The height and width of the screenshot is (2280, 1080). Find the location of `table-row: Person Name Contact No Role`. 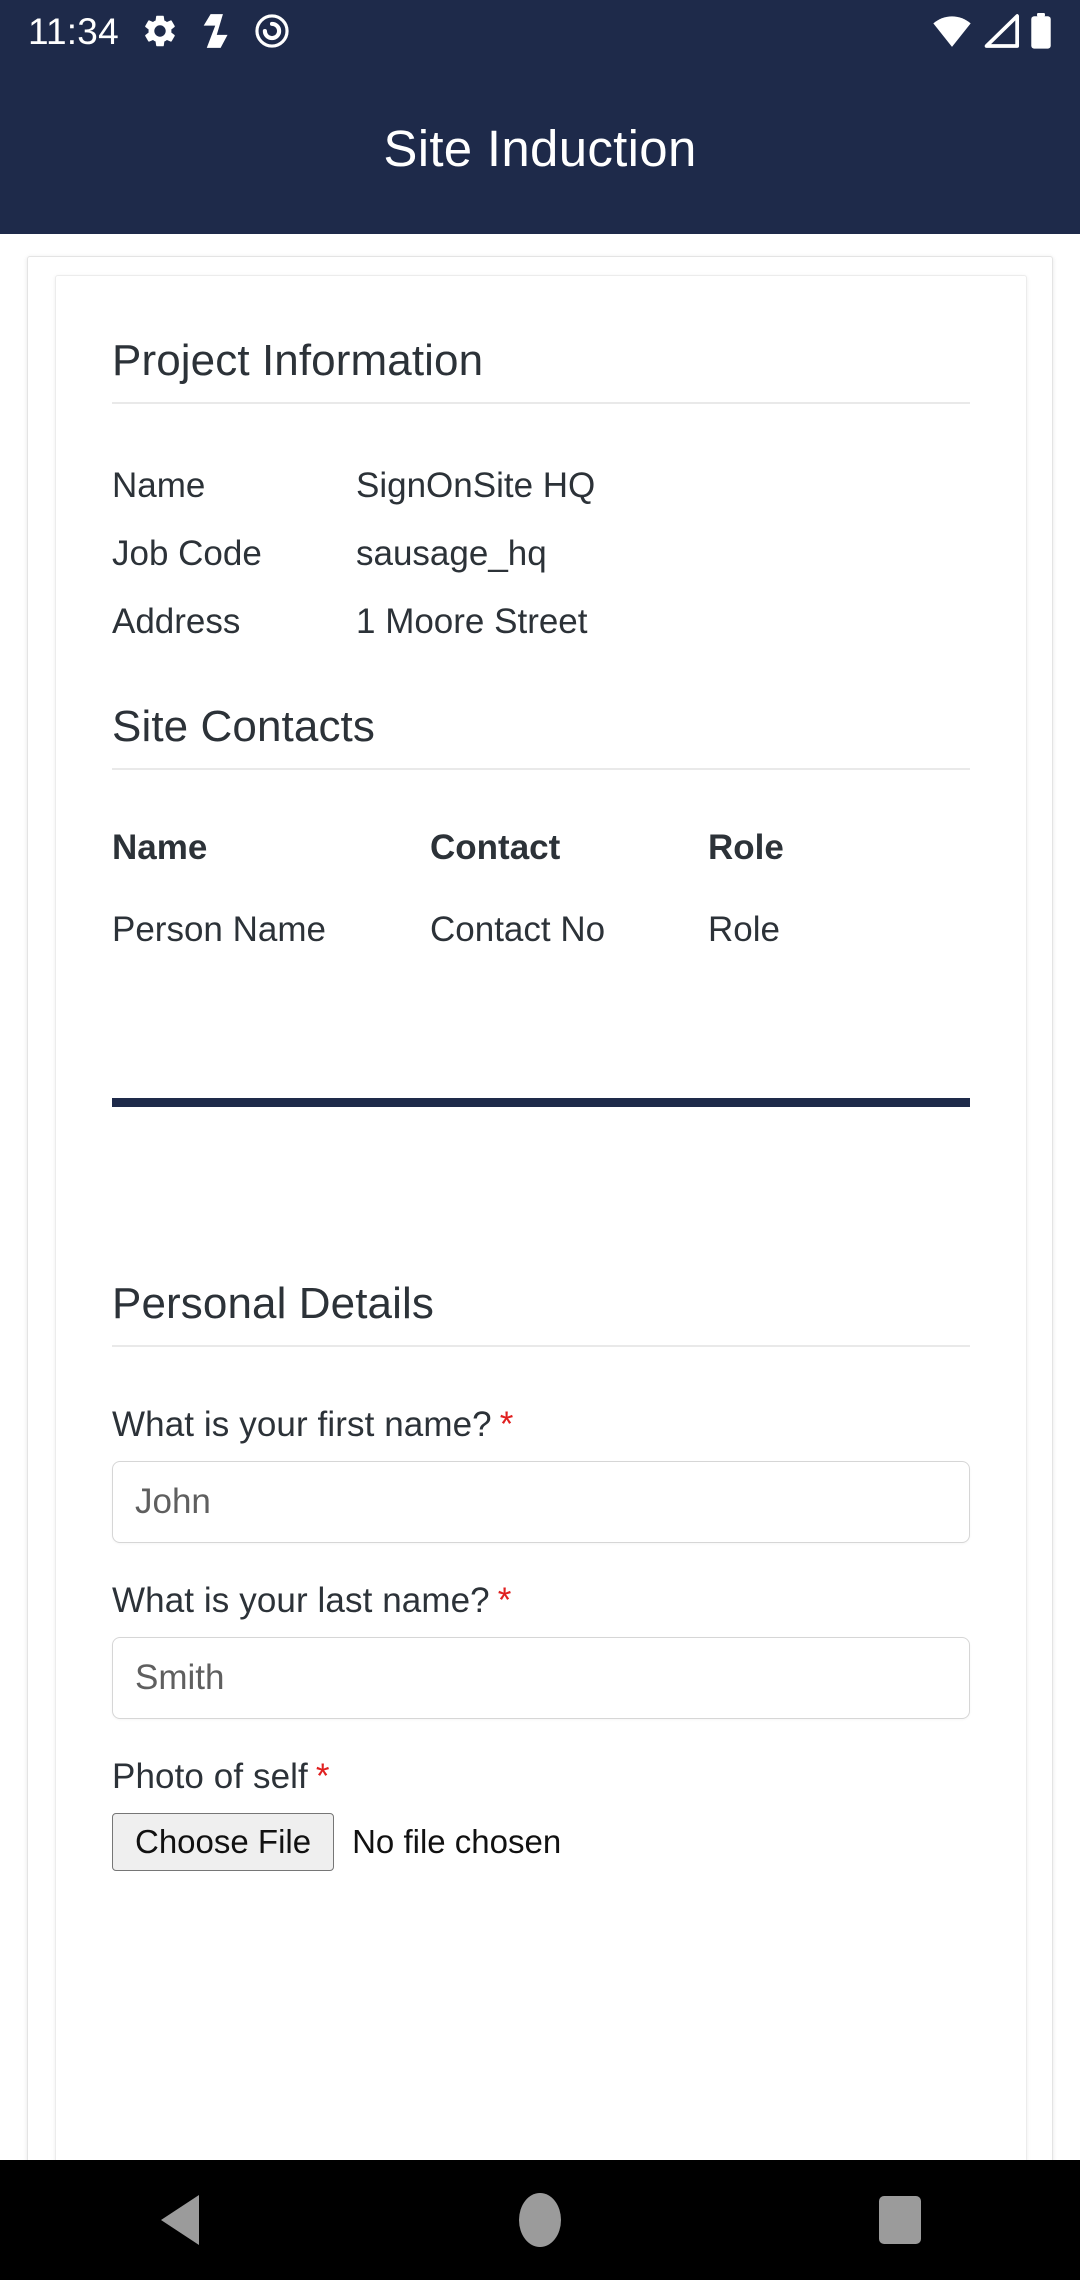

table-row: Person Name Contact No Role is located at coordinates (541, 930).